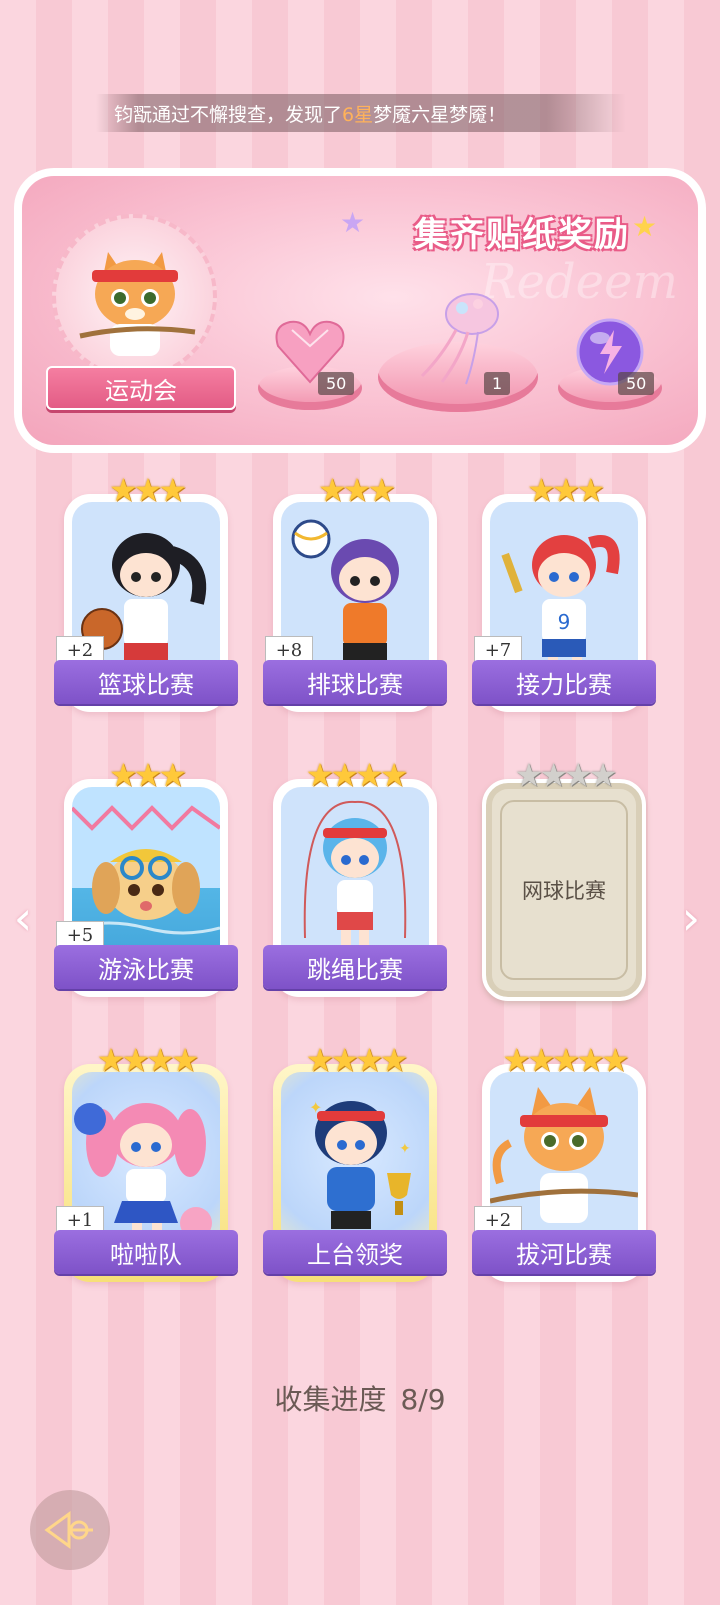 The height and width of the screenshot is (1605, 720). What do you see at coordinates (146, 682) in the screenshot?
I see `card-name: 篮球比赛` at bounding box center [146, 682].